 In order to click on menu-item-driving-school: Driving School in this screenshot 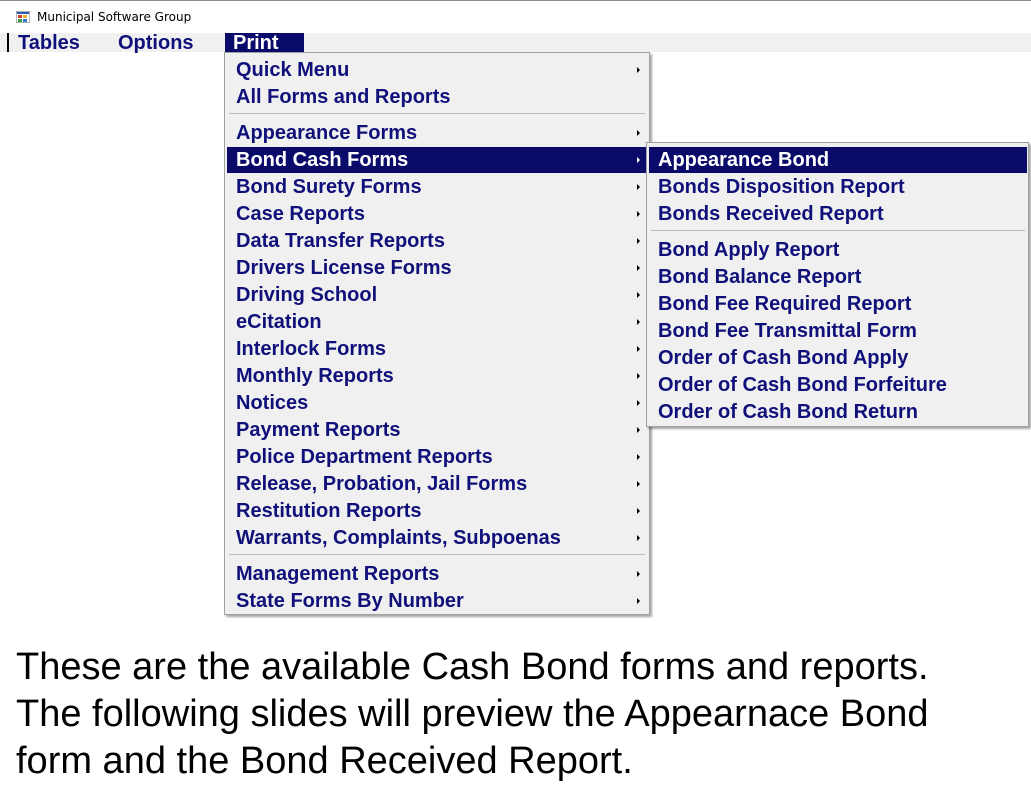, I will do `click(437, 295)`.